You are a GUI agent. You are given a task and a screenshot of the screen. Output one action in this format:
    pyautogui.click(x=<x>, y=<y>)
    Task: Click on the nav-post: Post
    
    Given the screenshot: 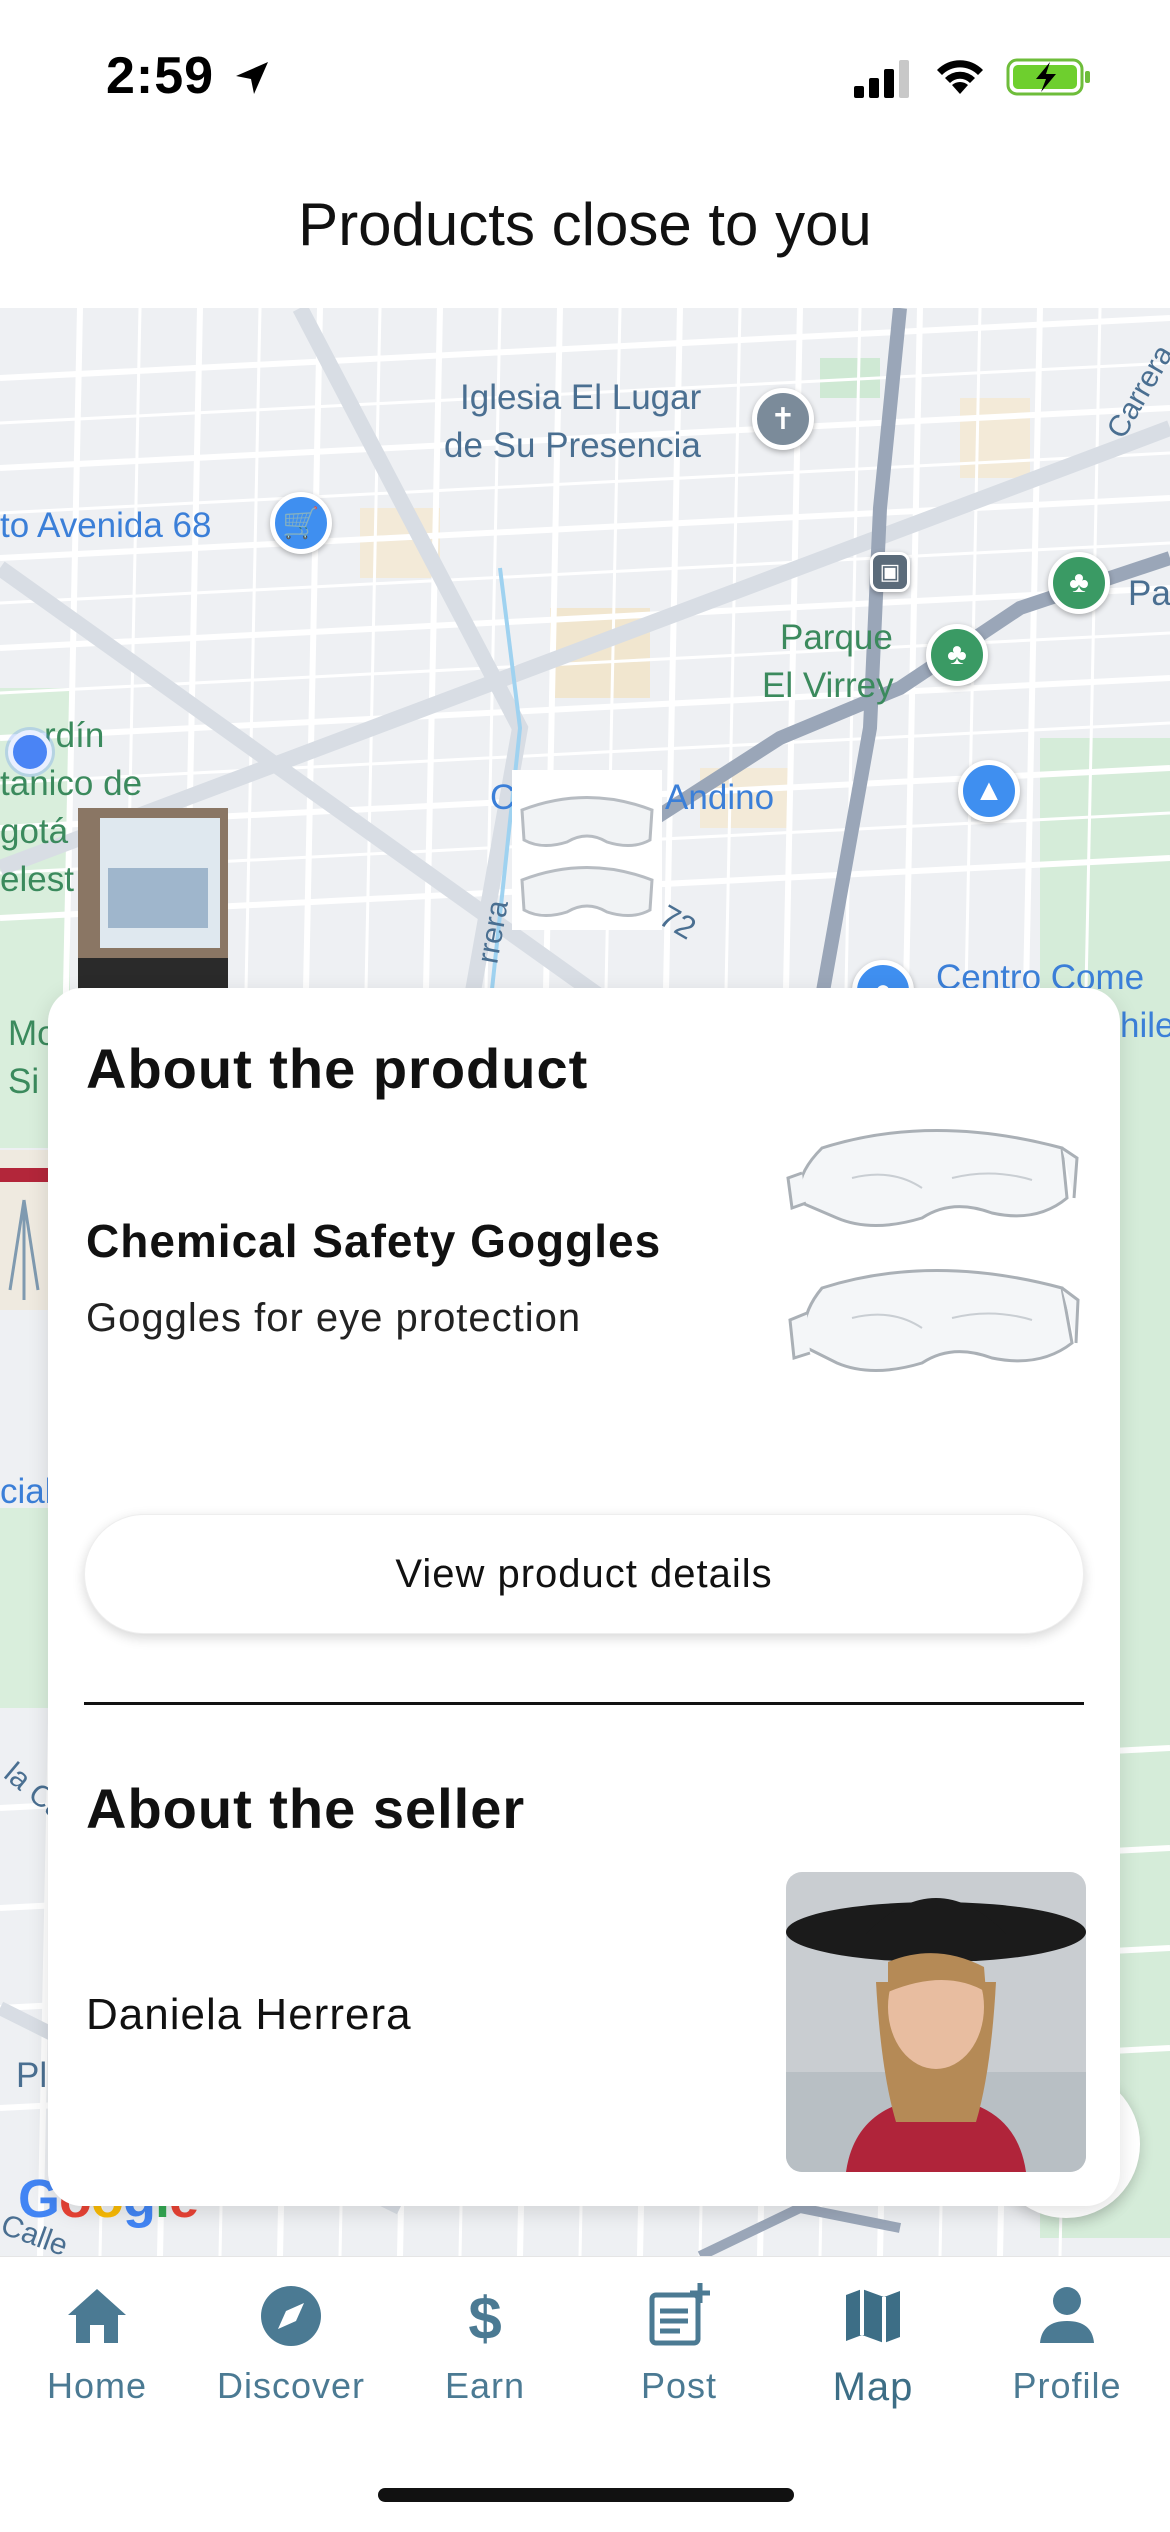 What is the action you would take?
    pyautogui.click(x=679, y=2356)
    